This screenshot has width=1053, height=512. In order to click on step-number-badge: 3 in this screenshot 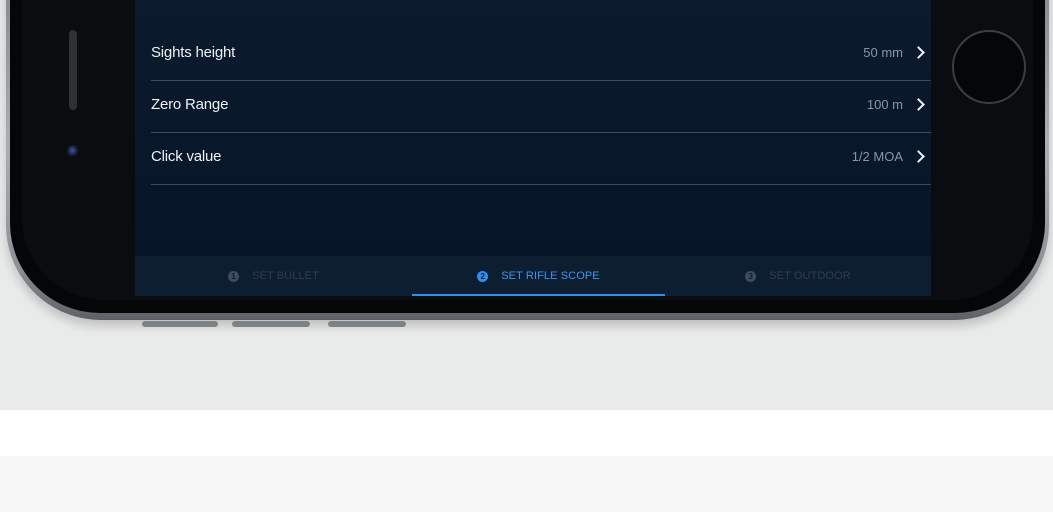, I will do `click(751, 276)`.